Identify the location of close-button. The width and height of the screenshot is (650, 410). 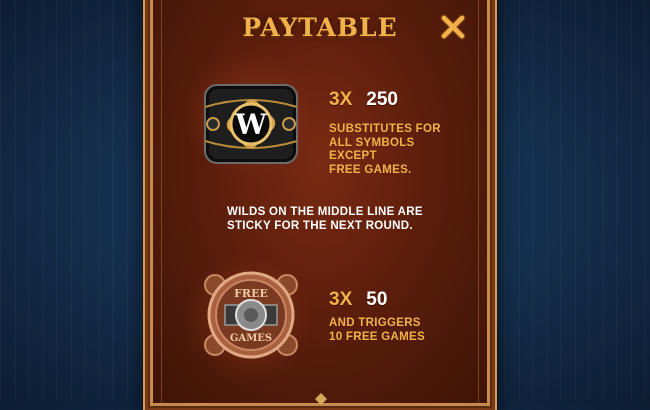
(453, 27).